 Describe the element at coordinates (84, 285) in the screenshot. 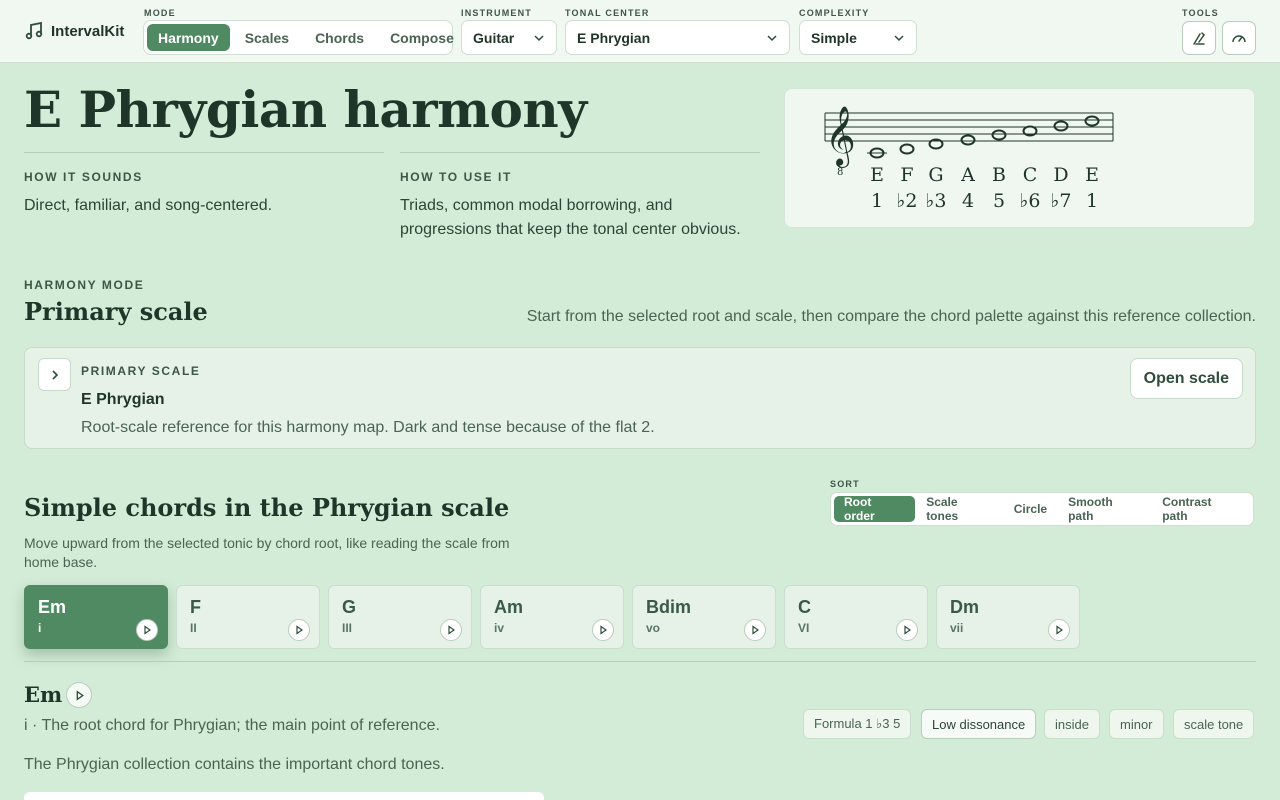

I see `harmony-mode-label: HARMONY MODE` at that location.